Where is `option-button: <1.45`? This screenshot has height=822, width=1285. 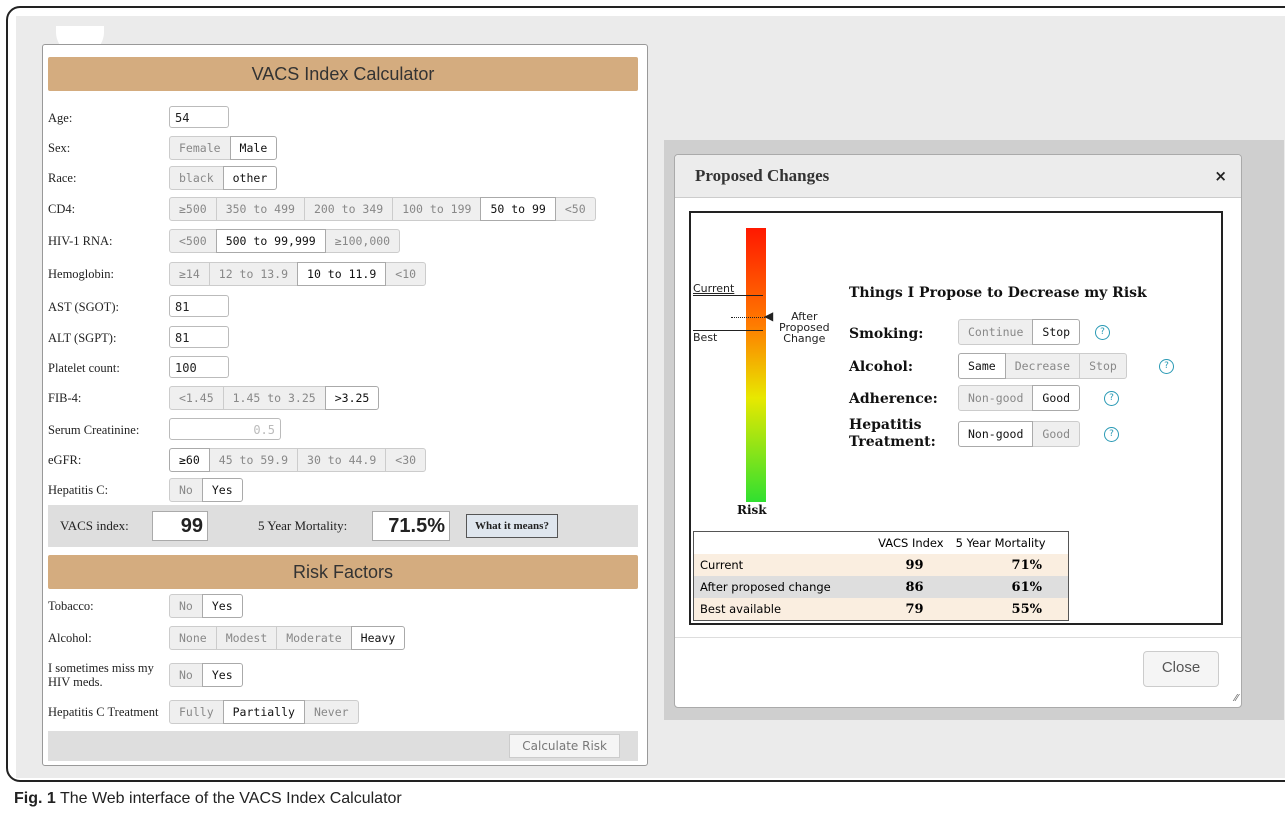 option-button: <1.45 is located at coordinates (196, 398).